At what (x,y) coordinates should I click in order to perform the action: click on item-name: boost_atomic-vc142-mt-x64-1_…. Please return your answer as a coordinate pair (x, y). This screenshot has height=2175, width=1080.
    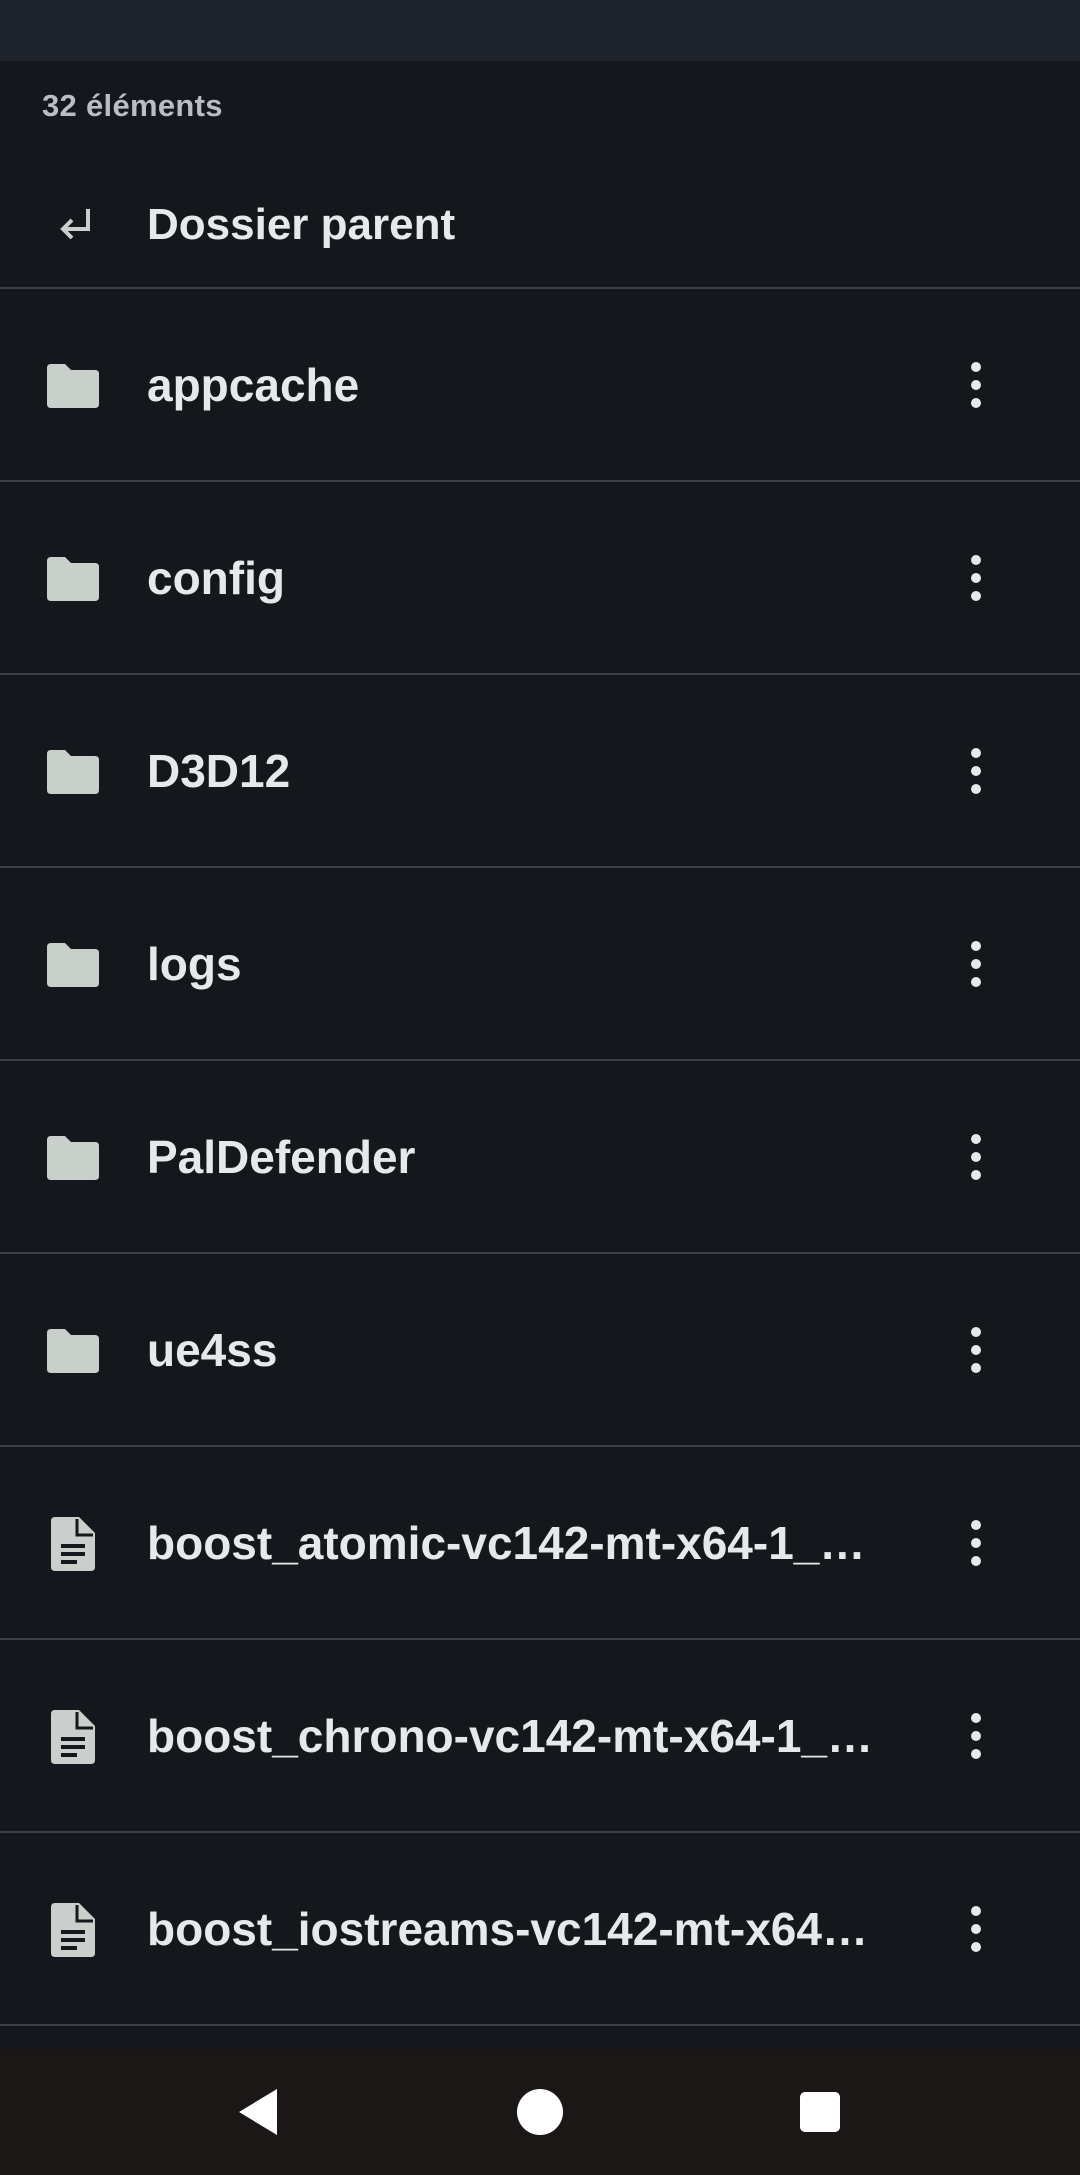
    Looking at the image, I should click on (506, 1543).